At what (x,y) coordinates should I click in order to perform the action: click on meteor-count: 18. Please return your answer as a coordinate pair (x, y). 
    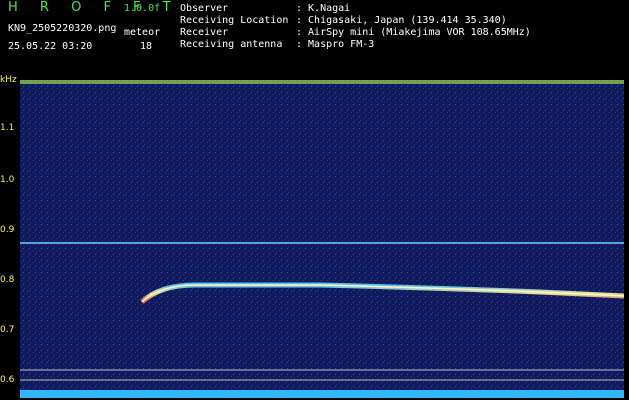
    Looking at the image, I should click on (146, 46).